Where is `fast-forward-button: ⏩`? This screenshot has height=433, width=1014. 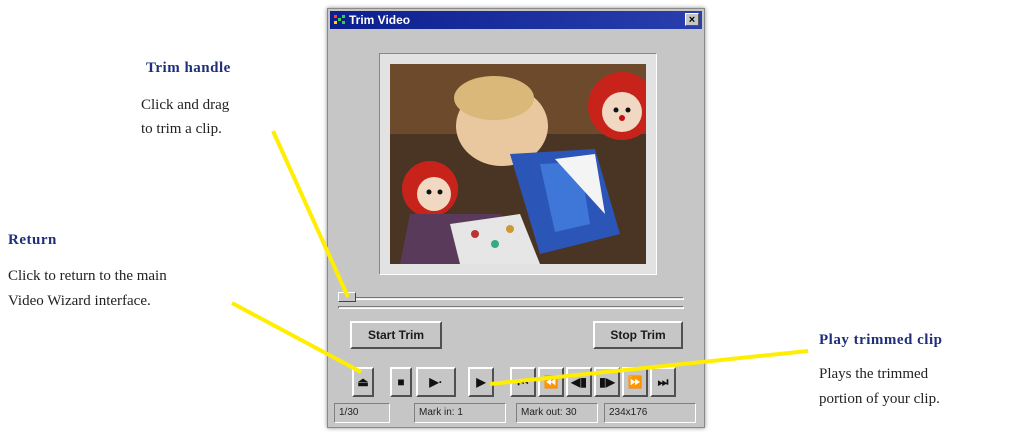 fast-forward-button: ⏩ is located at coordinates (635, 382).